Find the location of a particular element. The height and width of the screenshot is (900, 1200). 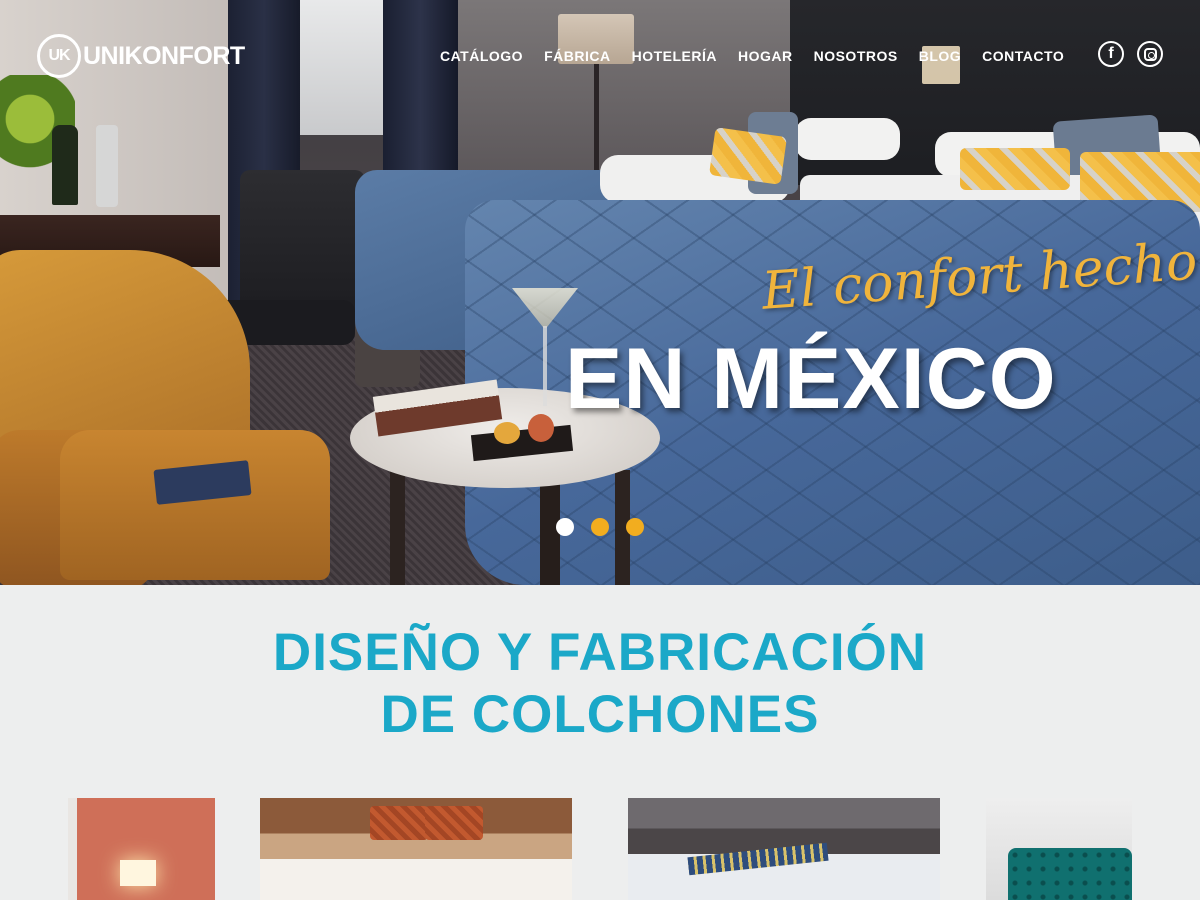

logo: UK UNIKONFORT is located at coordinates (141, 56).